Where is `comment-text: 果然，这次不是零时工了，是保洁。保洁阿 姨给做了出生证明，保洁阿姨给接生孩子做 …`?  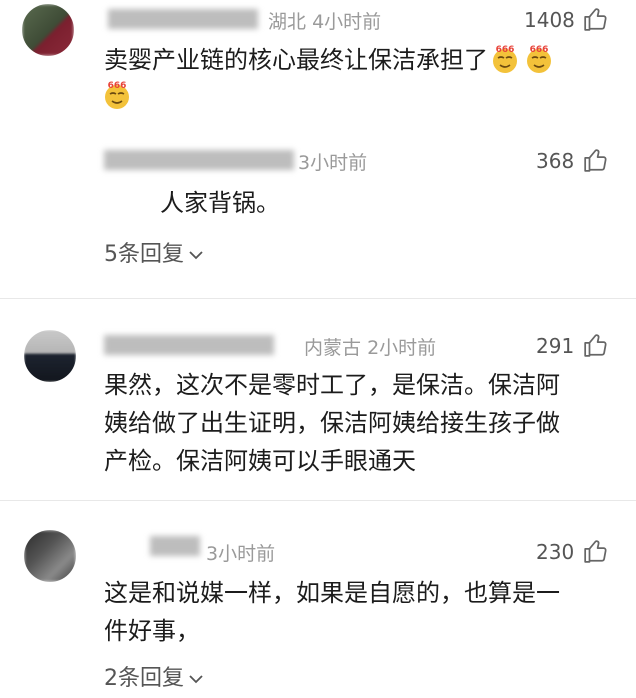
comment-text: 果然，这次不是零时工了，是保洁。保洁阿 姨给做了出生证明，保洁阿姨给接生孩子做 … is located at coordinates (332, 423).